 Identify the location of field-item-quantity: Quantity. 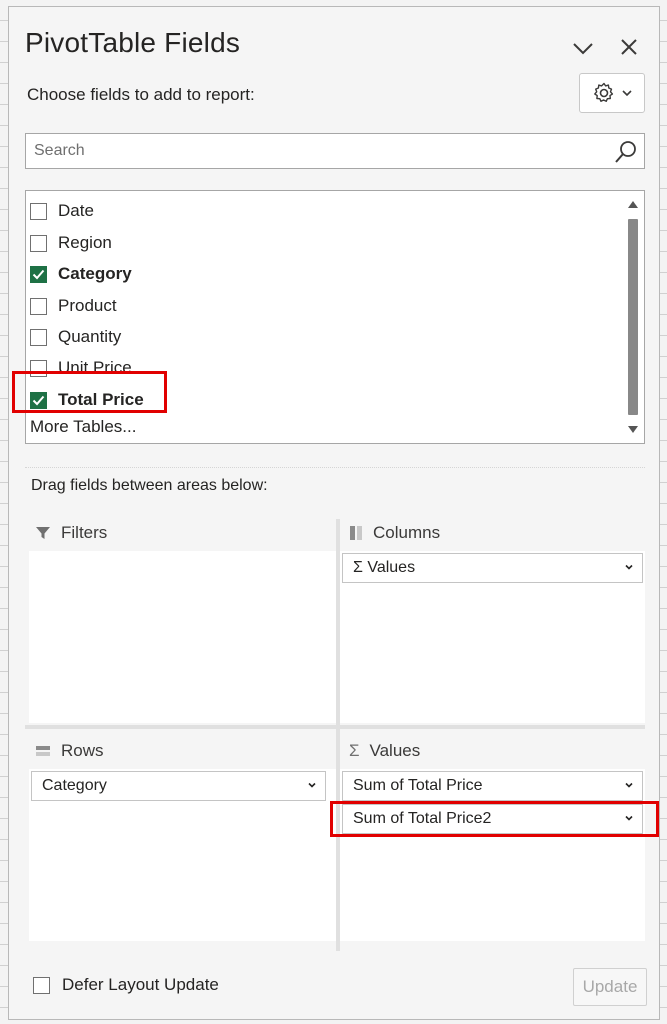
(75, 337).